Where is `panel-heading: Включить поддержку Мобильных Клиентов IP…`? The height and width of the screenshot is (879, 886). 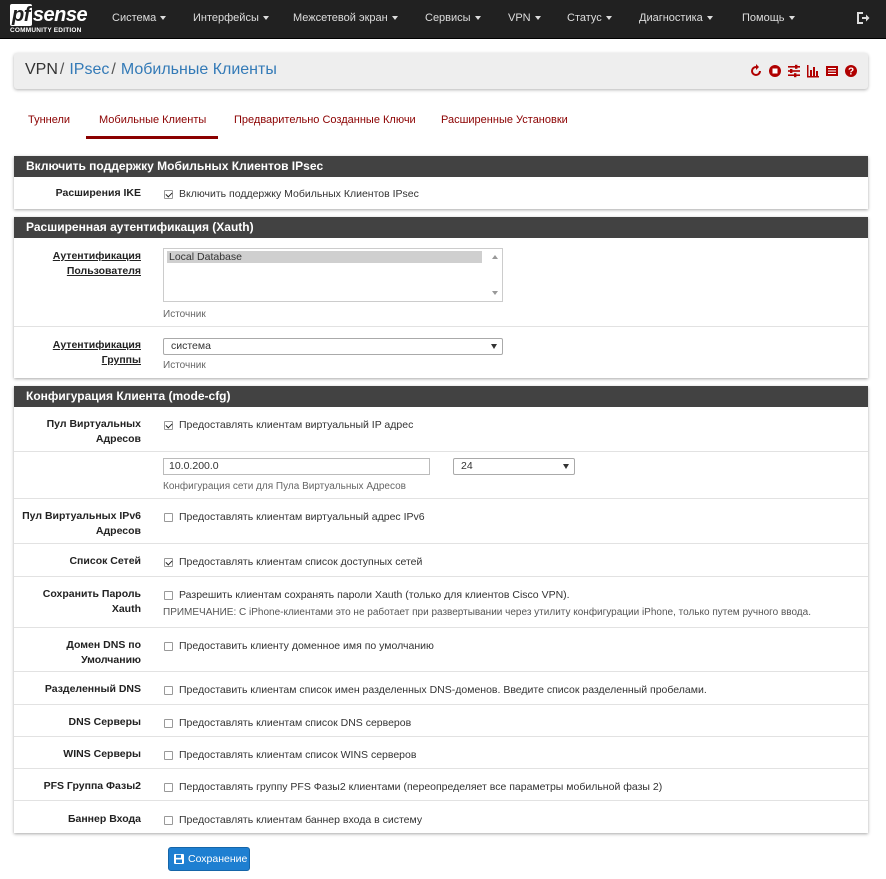
panel-heading: Включить поддержку Мобильных Клиентов IP… is located at coordinates (441, 166).